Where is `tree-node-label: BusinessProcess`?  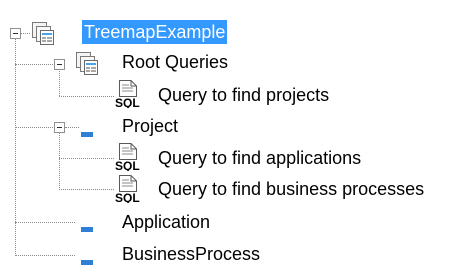 tree-node-label: BusinessProcess is located at coordinates (191, 254).